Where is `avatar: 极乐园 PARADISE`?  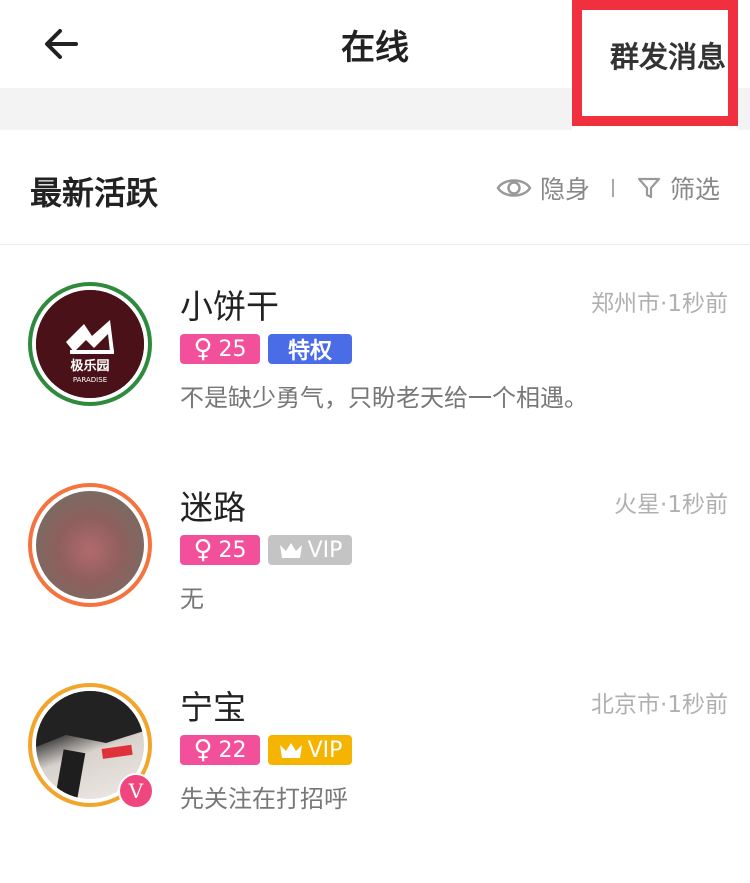
avatar: 极乐园 PARADISE is located at coordinates (90, 344).